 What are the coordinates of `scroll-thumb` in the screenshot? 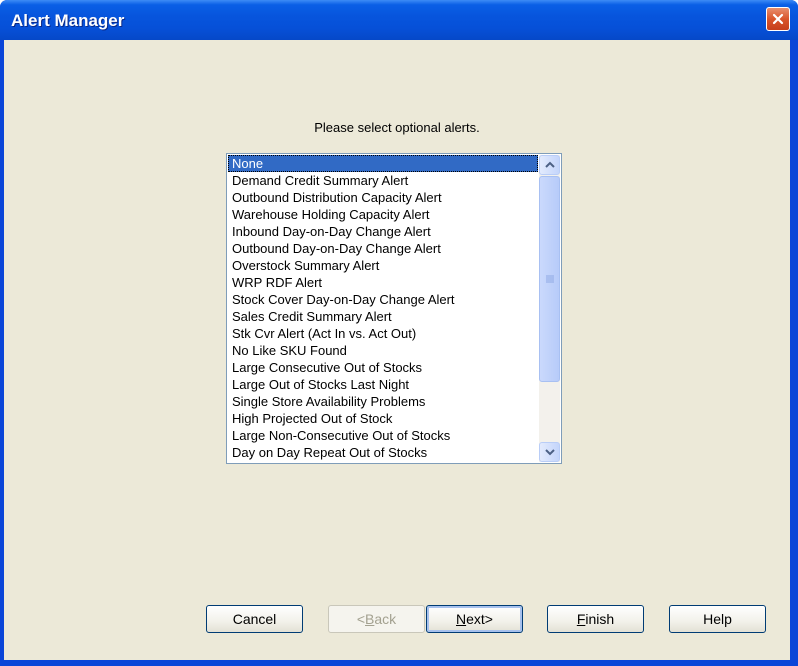 It's located at (549, 279).